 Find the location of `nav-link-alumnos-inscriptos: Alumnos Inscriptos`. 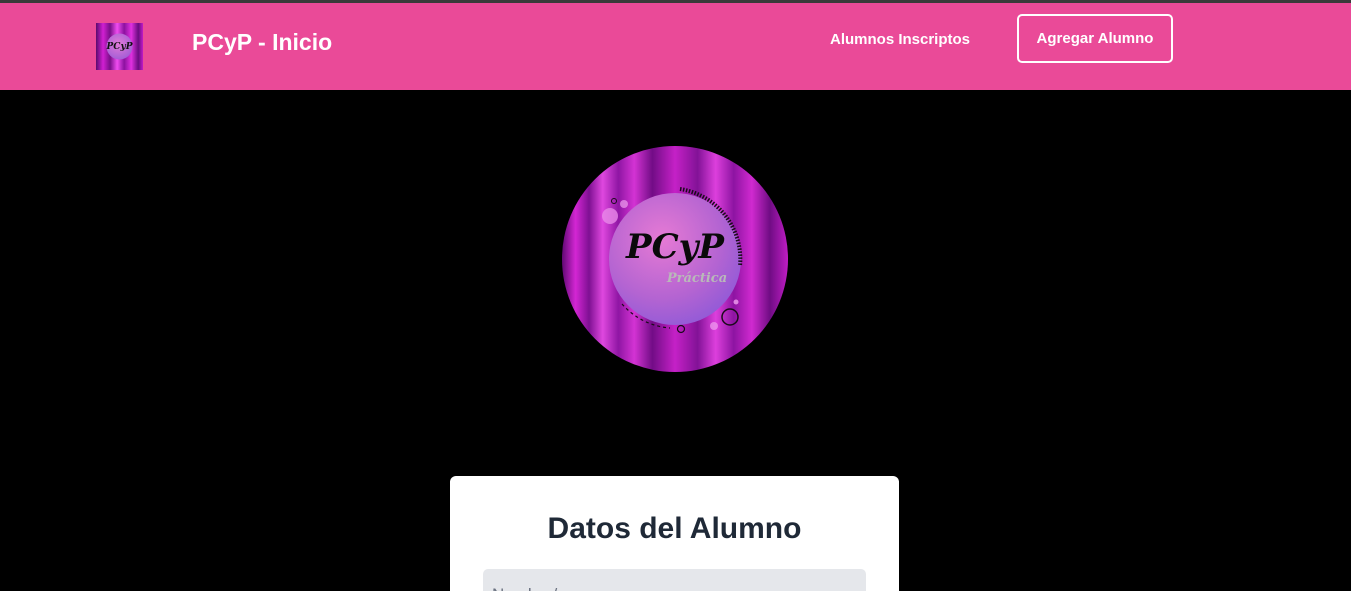

nav-link-alumnos-inscriptos: Alumnos Inscriptos is located at coordinates (900, 40).